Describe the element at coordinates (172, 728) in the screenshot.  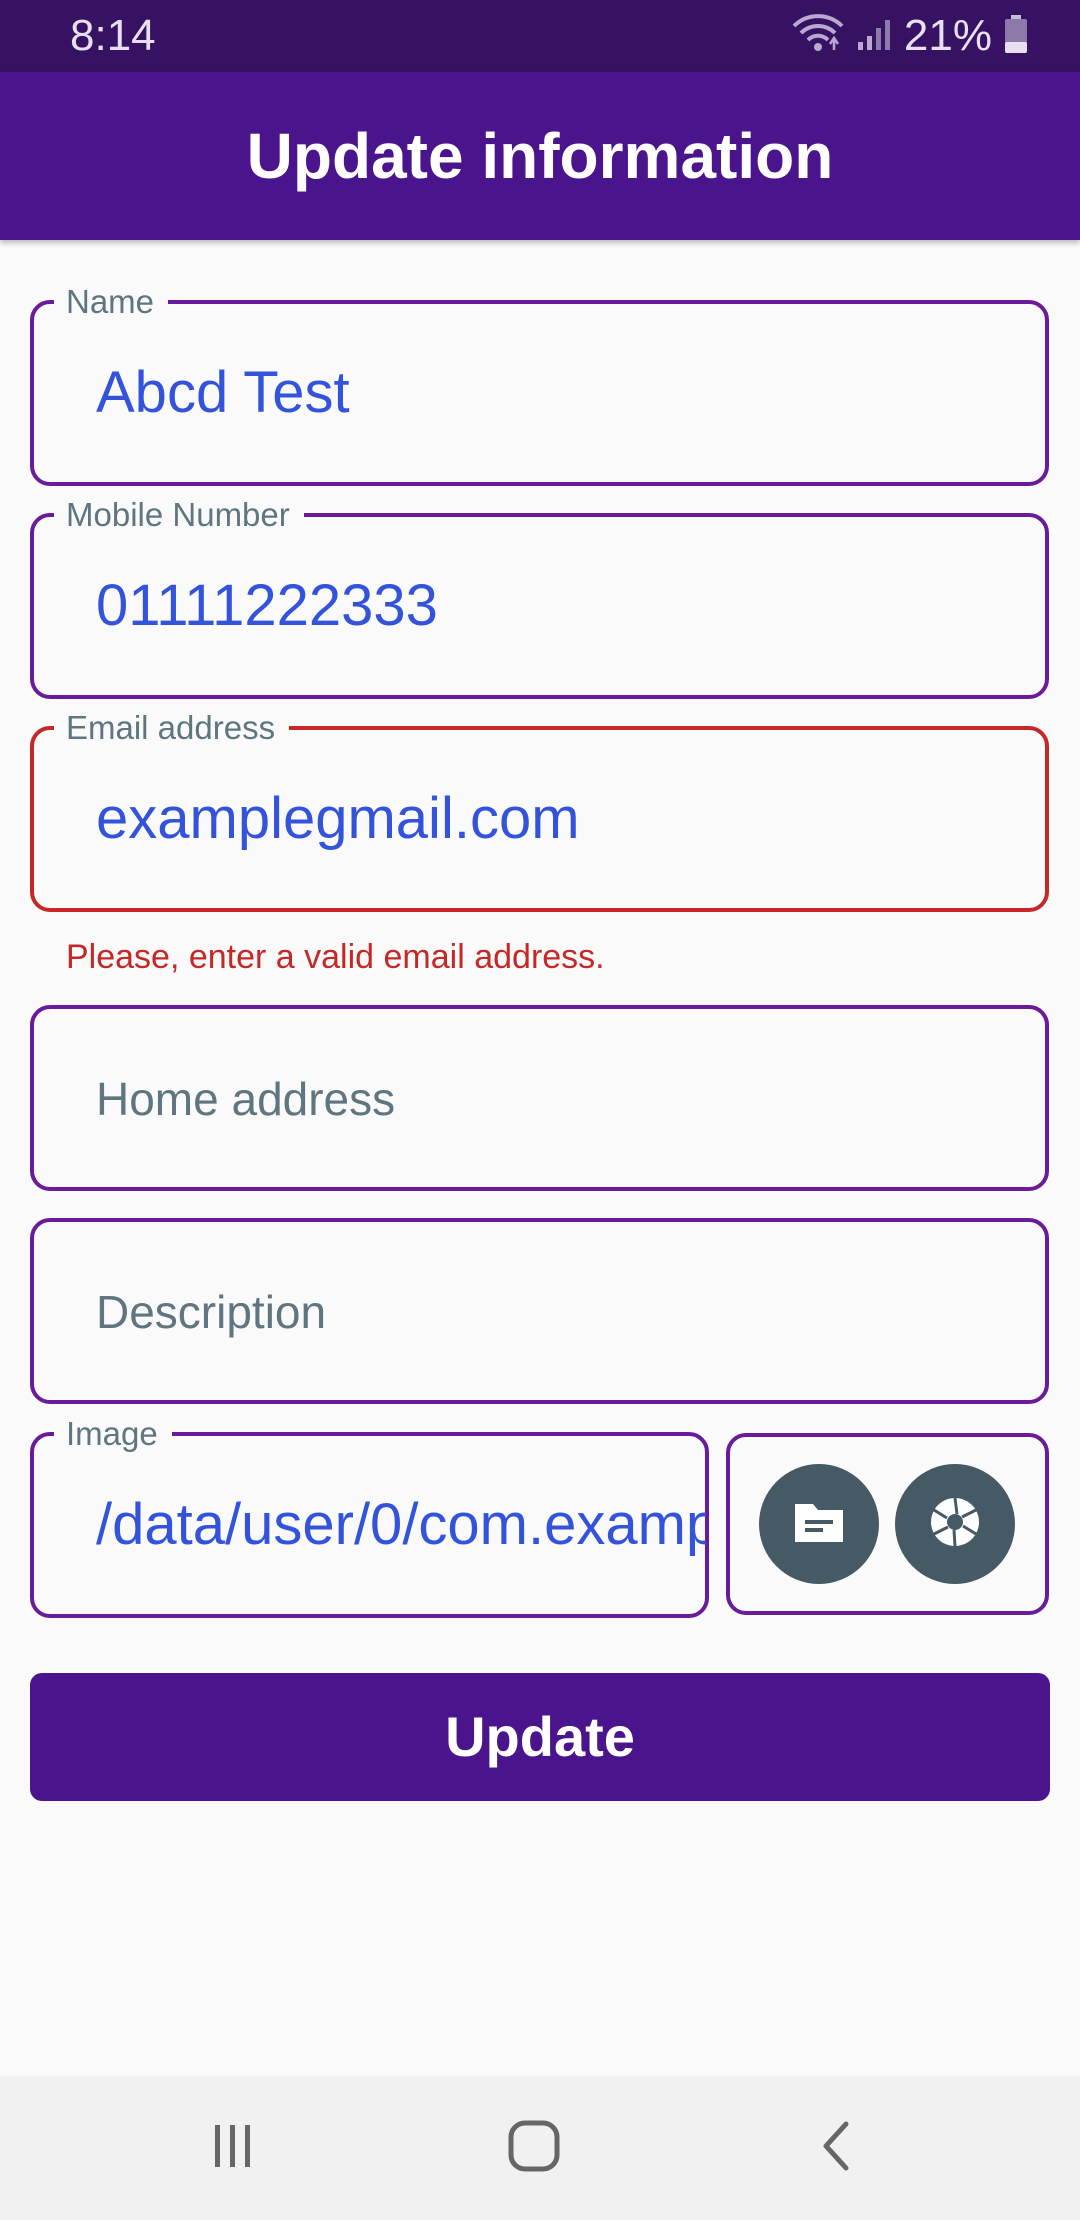
I see `email-label: Email address` at that location.